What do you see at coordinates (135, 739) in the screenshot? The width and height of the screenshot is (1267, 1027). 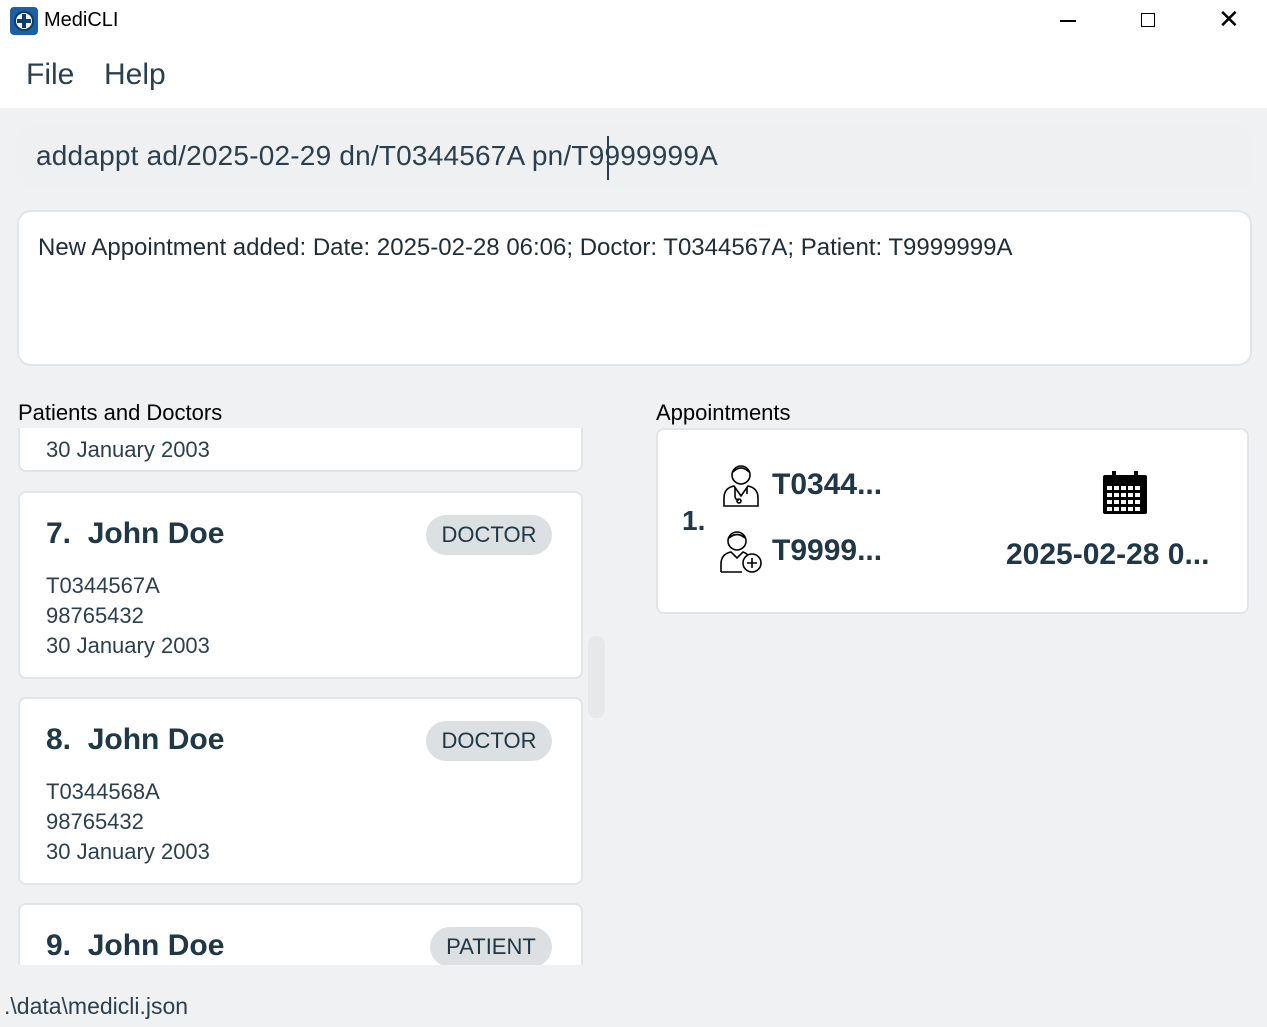 I see `person-name: 8. John Doe` at bounding box center [135, 739].